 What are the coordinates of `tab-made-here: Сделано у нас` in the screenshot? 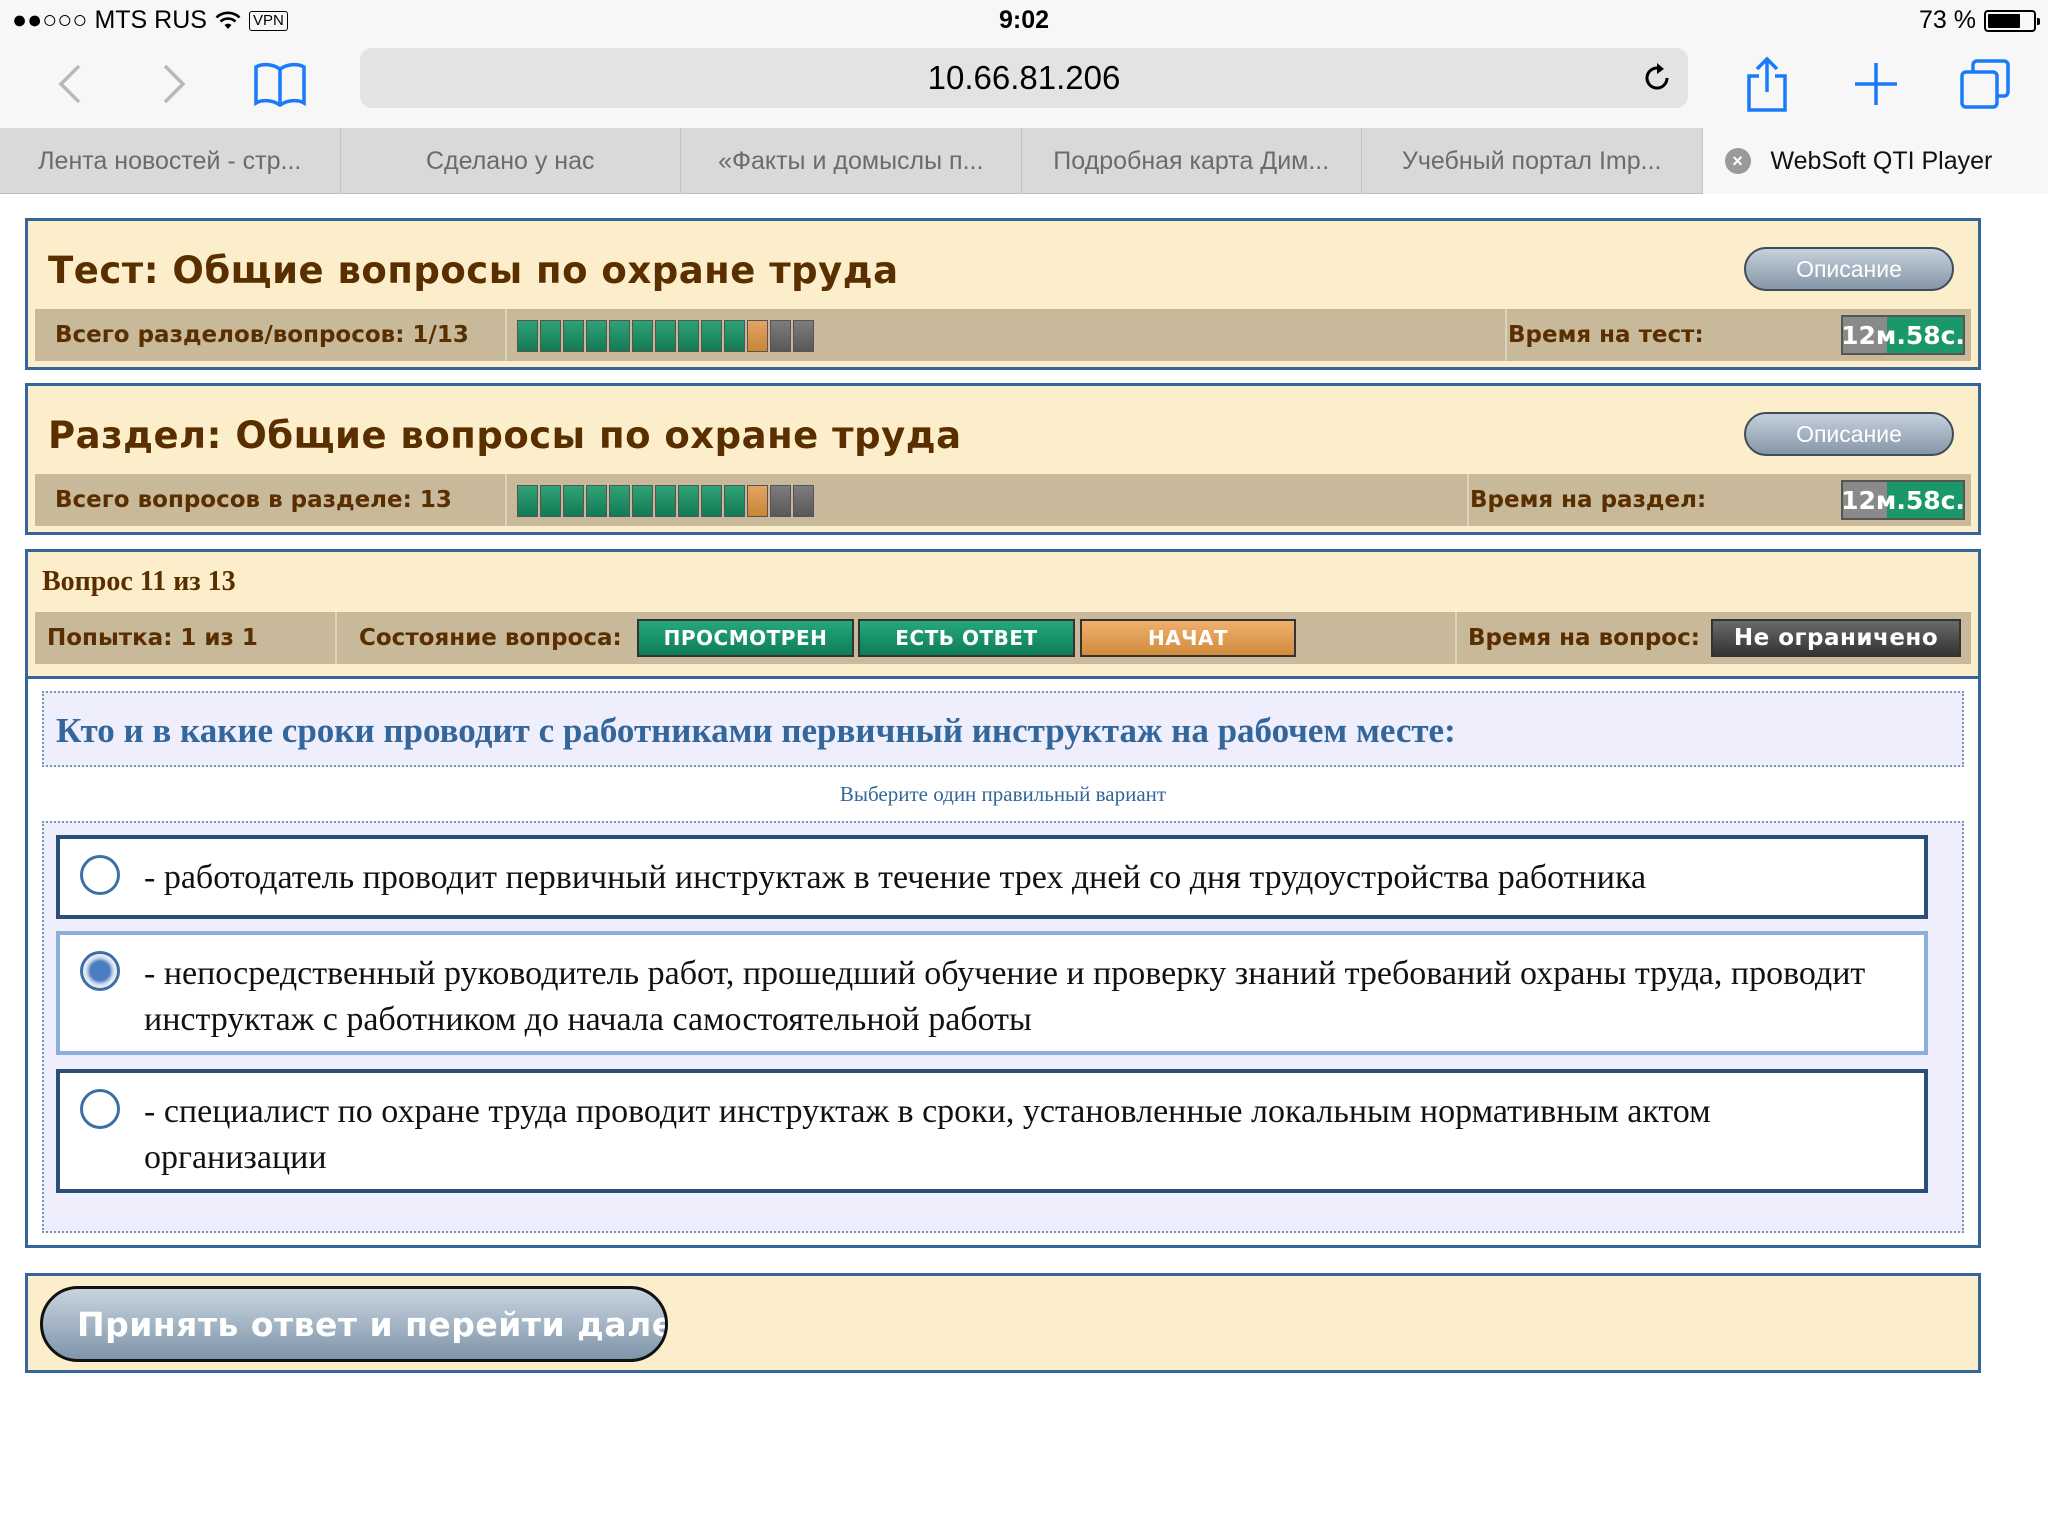 It's located at (511, 161).